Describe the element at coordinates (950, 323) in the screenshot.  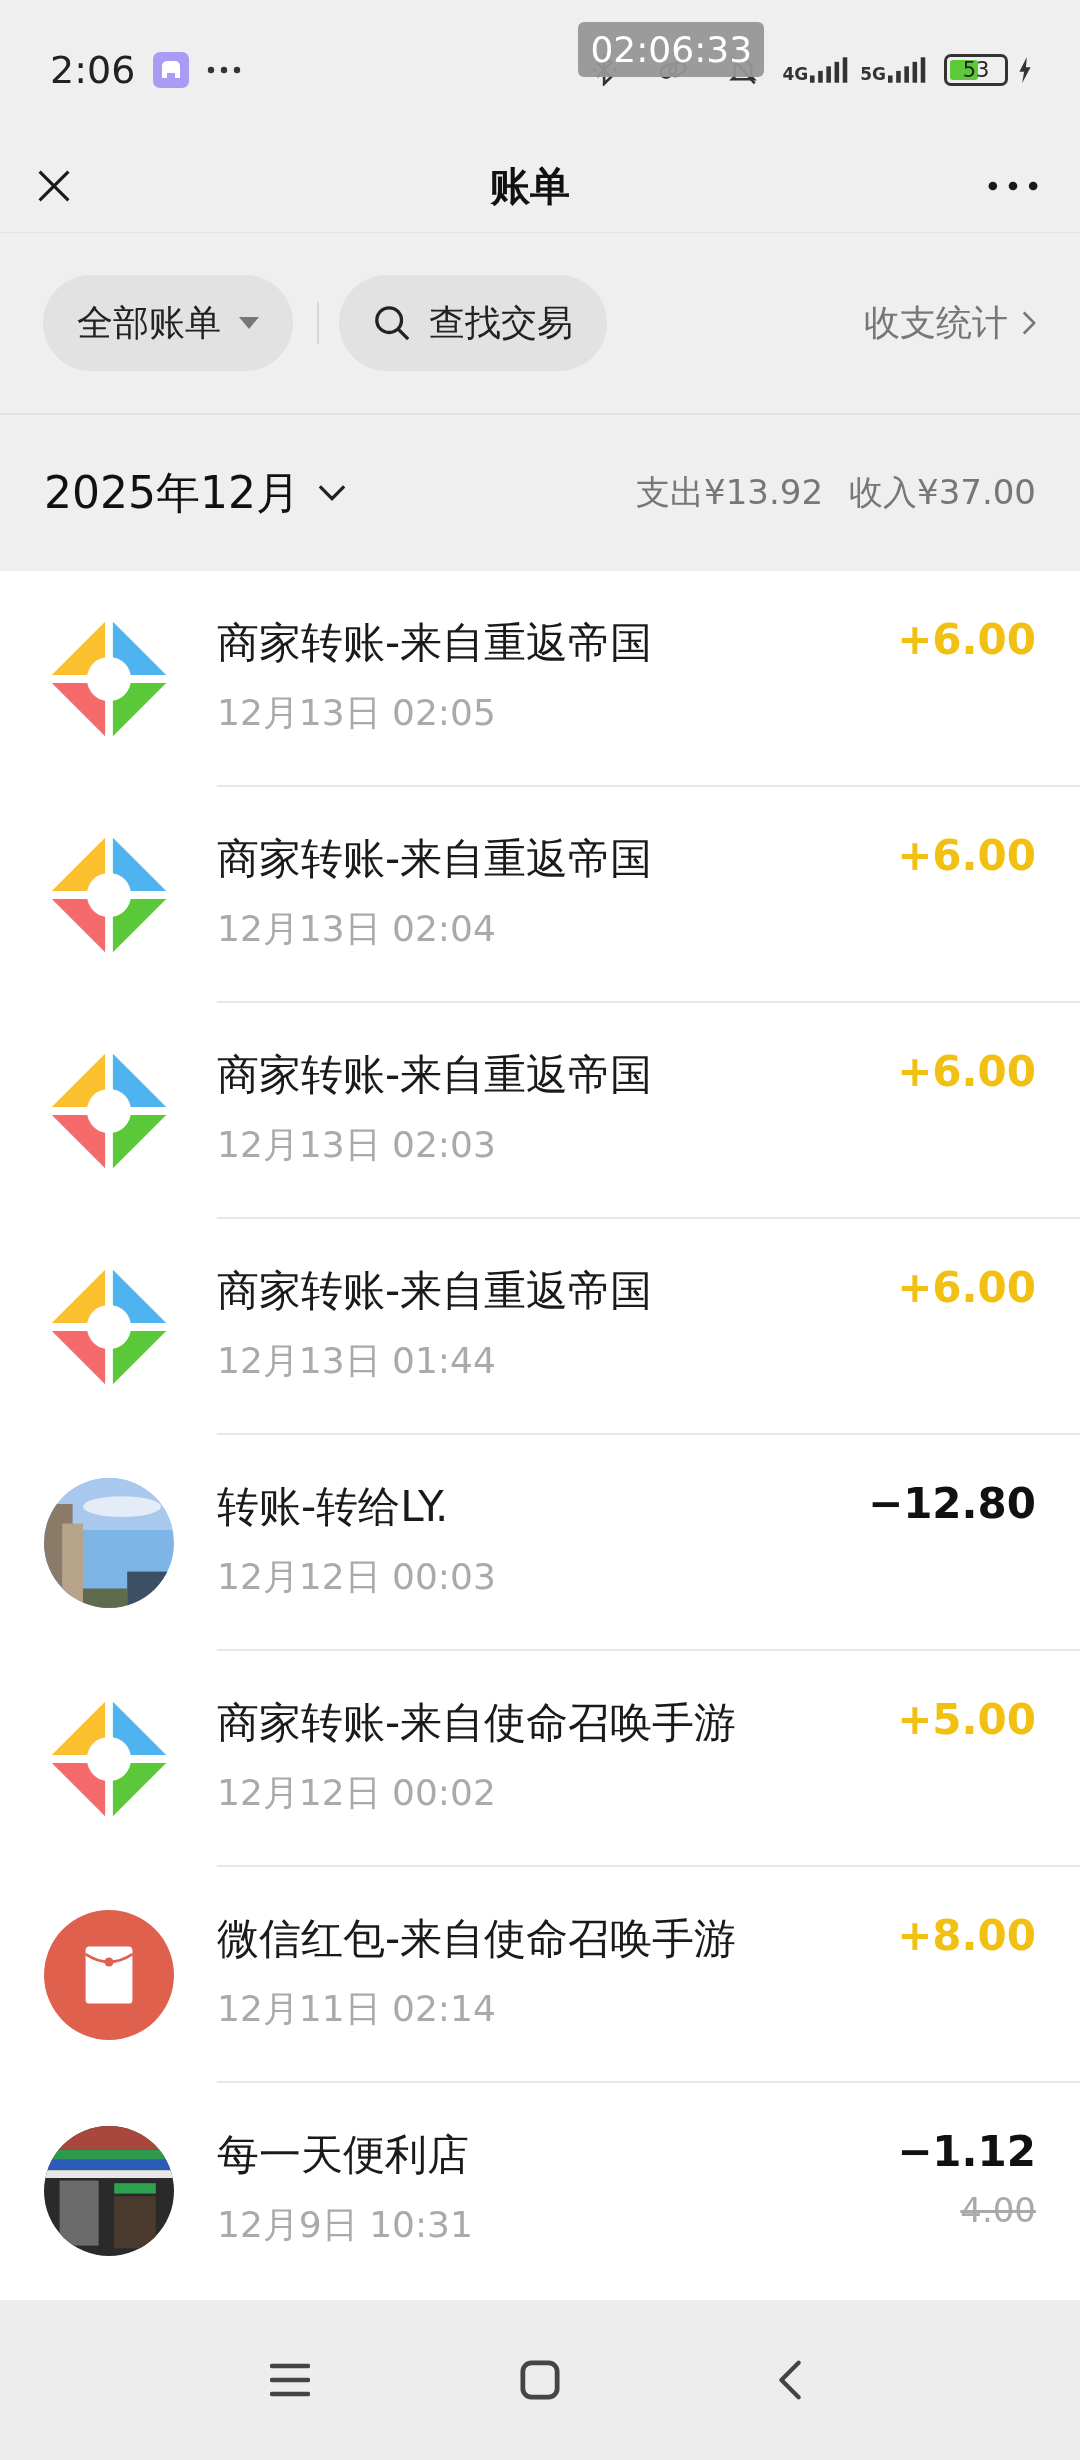
I see `statistics-link: 收支统计` at that location.